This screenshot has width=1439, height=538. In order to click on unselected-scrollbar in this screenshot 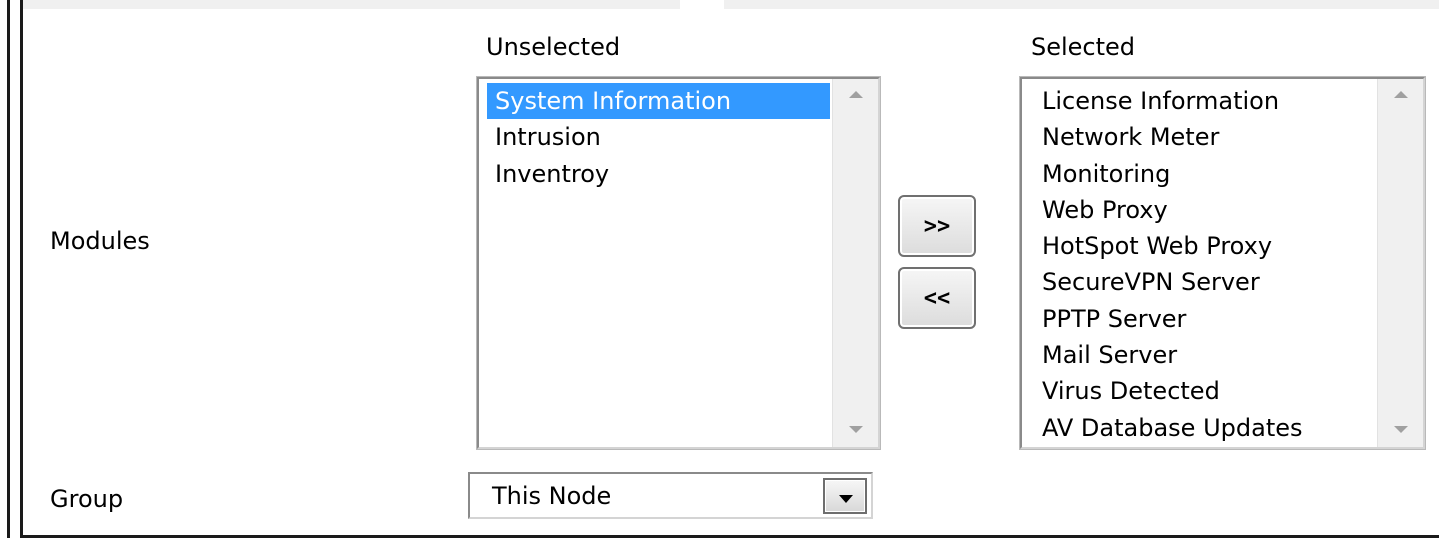, I will do `click(855, 263)`.